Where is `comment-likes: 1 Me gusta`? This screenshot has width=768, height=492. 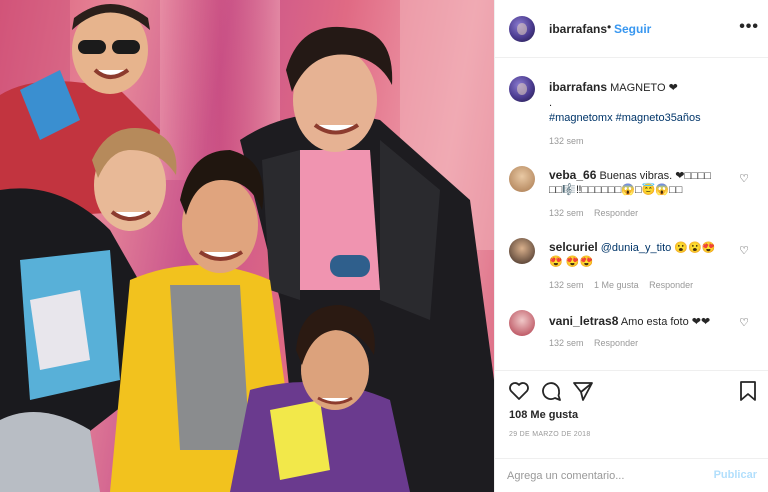
comment-likes: 1 Me gusta is located at coordinates (616, 285).